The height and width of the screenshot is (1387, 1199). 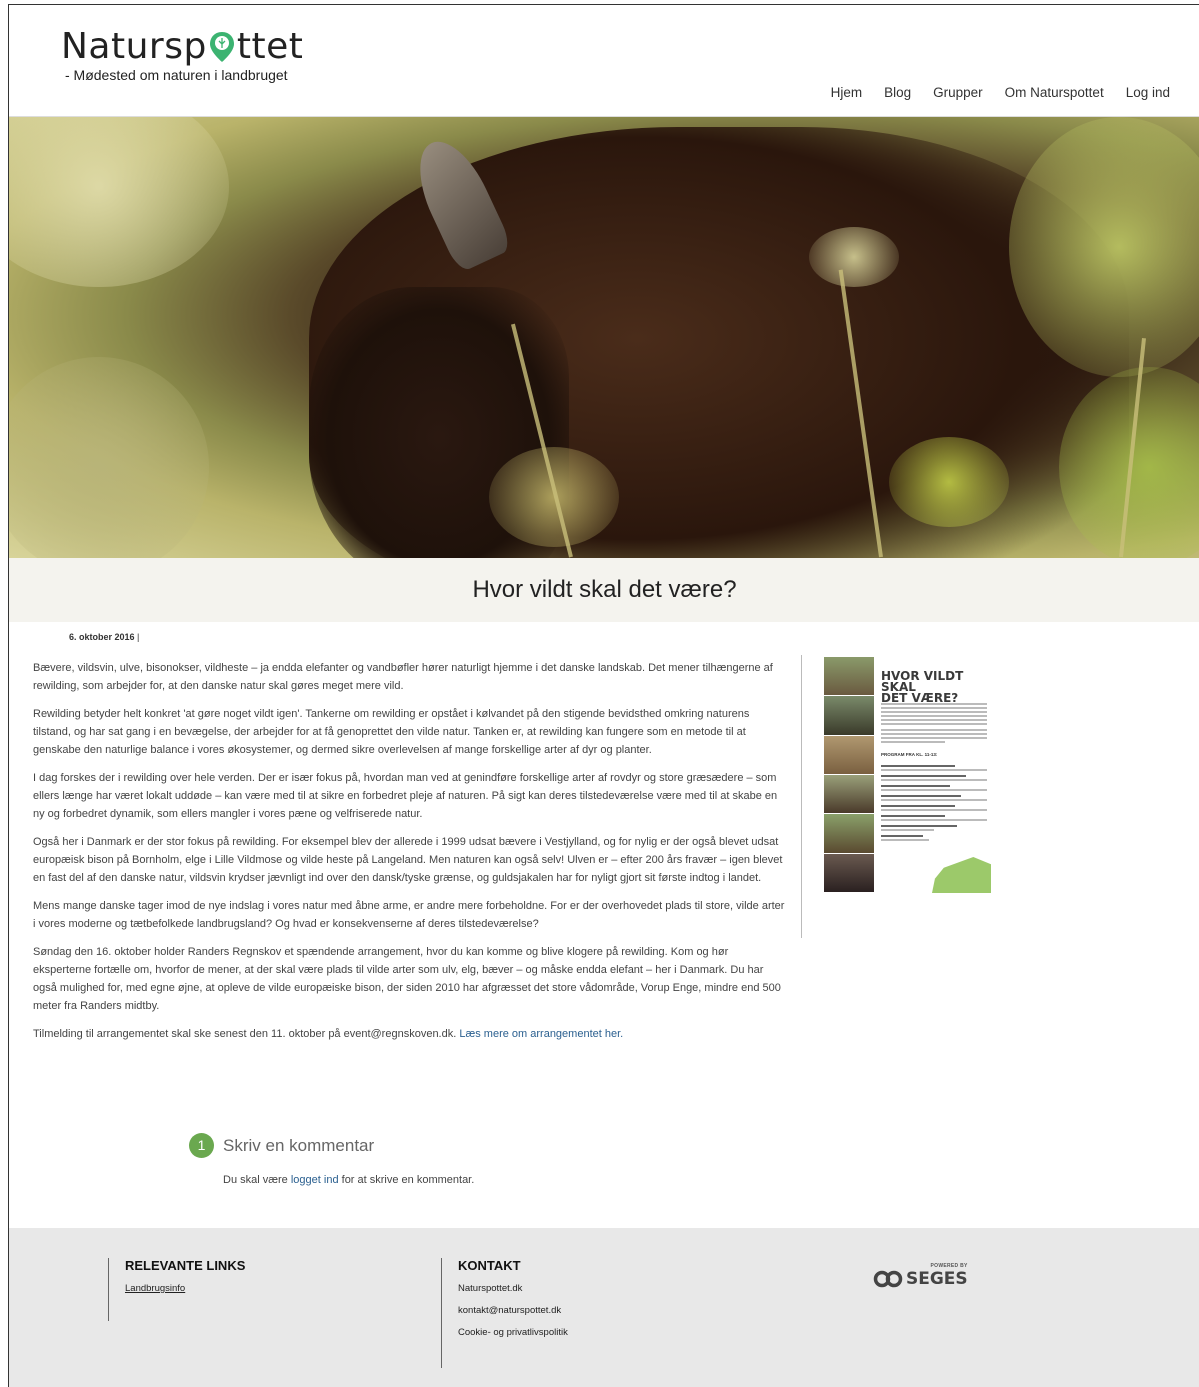 I want to click on article-date: 6. oktober 2016, so click(x=102, y=637).